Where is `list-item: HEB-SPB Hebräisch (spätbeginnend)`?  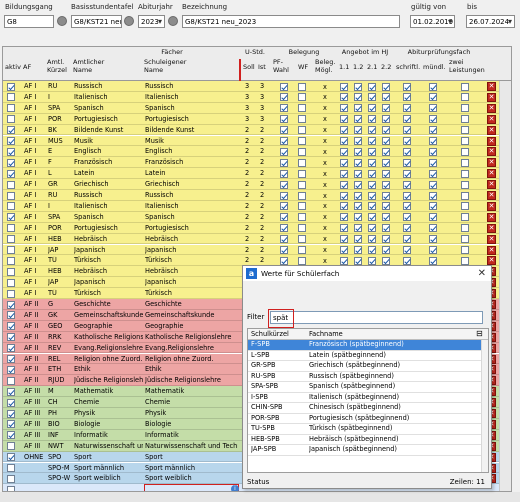 list-item: HEB-SPB Hebräisch (spätbeginnend) is located at coordinates (364, 440).